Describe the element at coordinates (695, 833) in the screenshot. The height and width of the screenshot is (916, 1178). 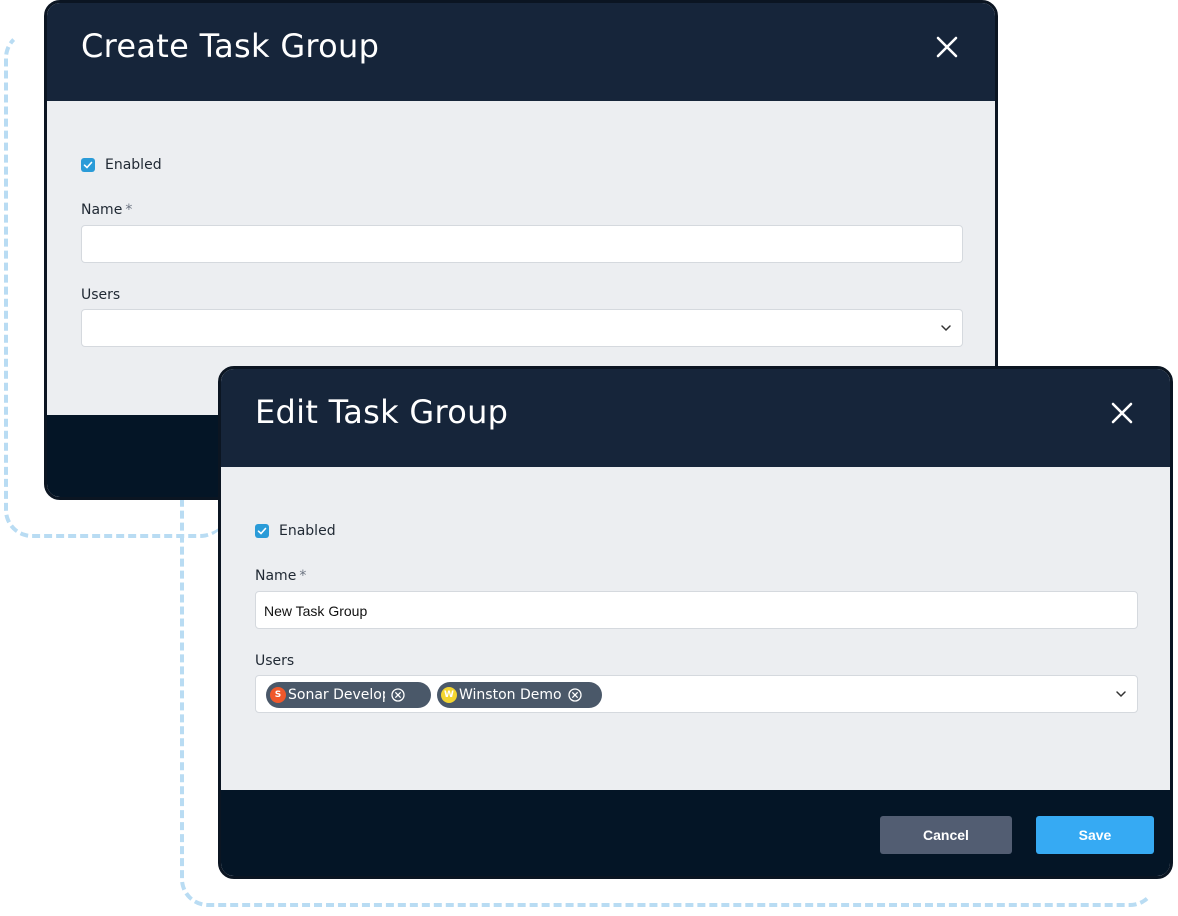
I see `modal-footer: Cancel Save` at that location.